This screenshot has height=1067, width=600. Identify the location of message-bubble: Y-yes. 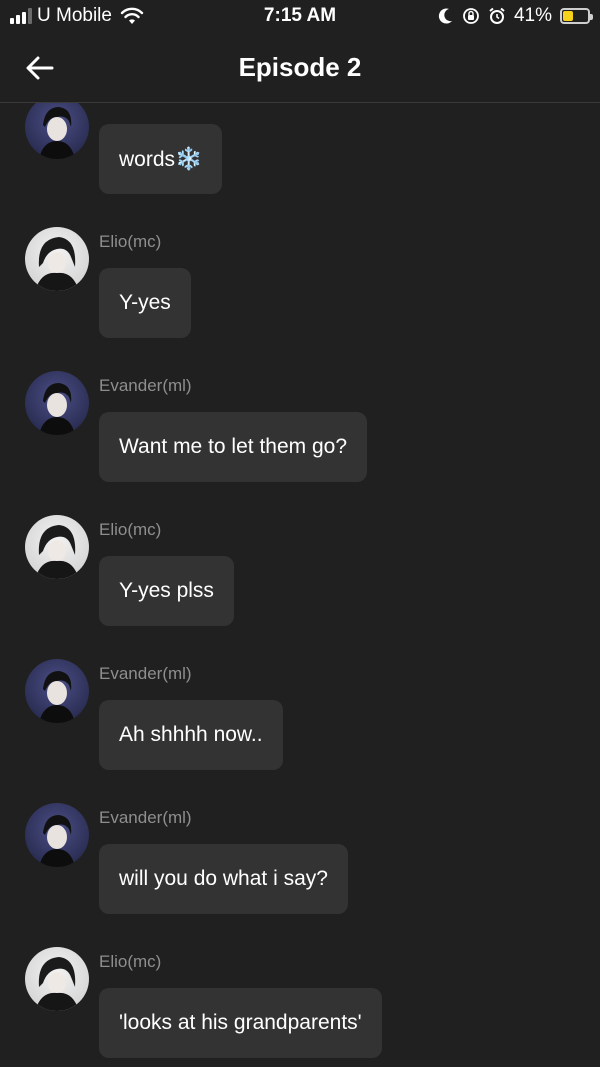
(145, 303).